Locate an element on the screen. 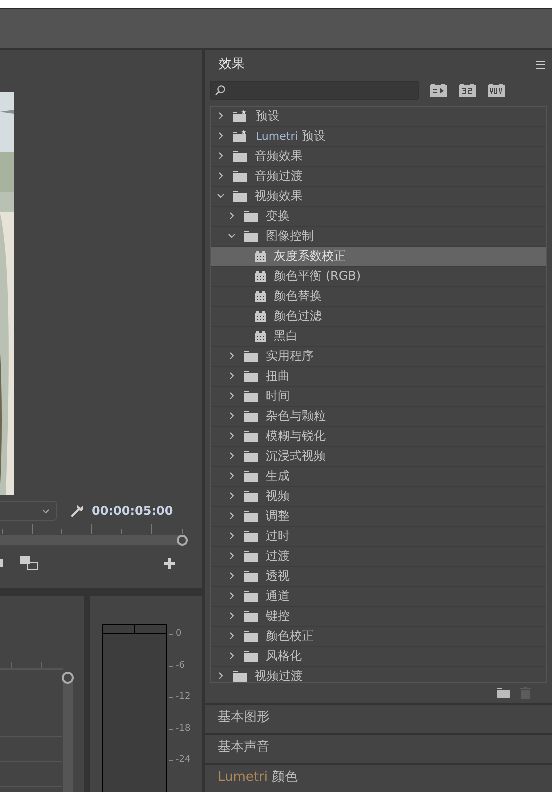  tree-item-label: 沉浸式视频 is located at coordinates (296, 456).